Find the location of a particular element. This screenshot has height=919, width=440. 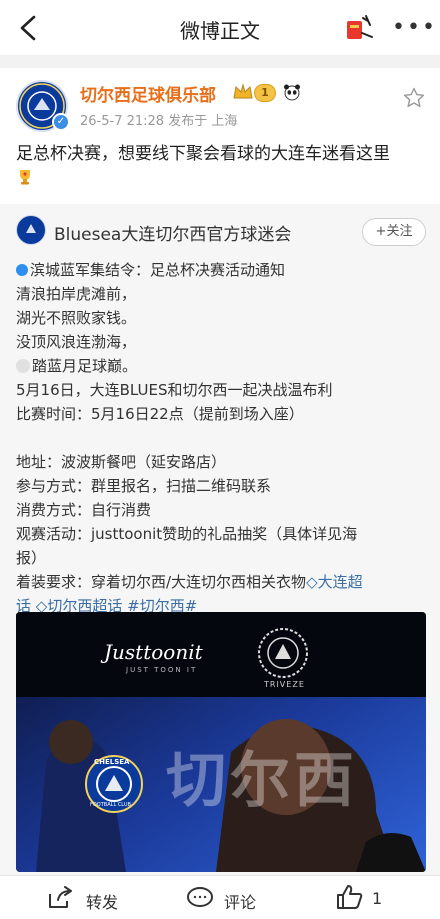

author-name: 切尔西足球俱乐部 is located at coordinates (148, 93).